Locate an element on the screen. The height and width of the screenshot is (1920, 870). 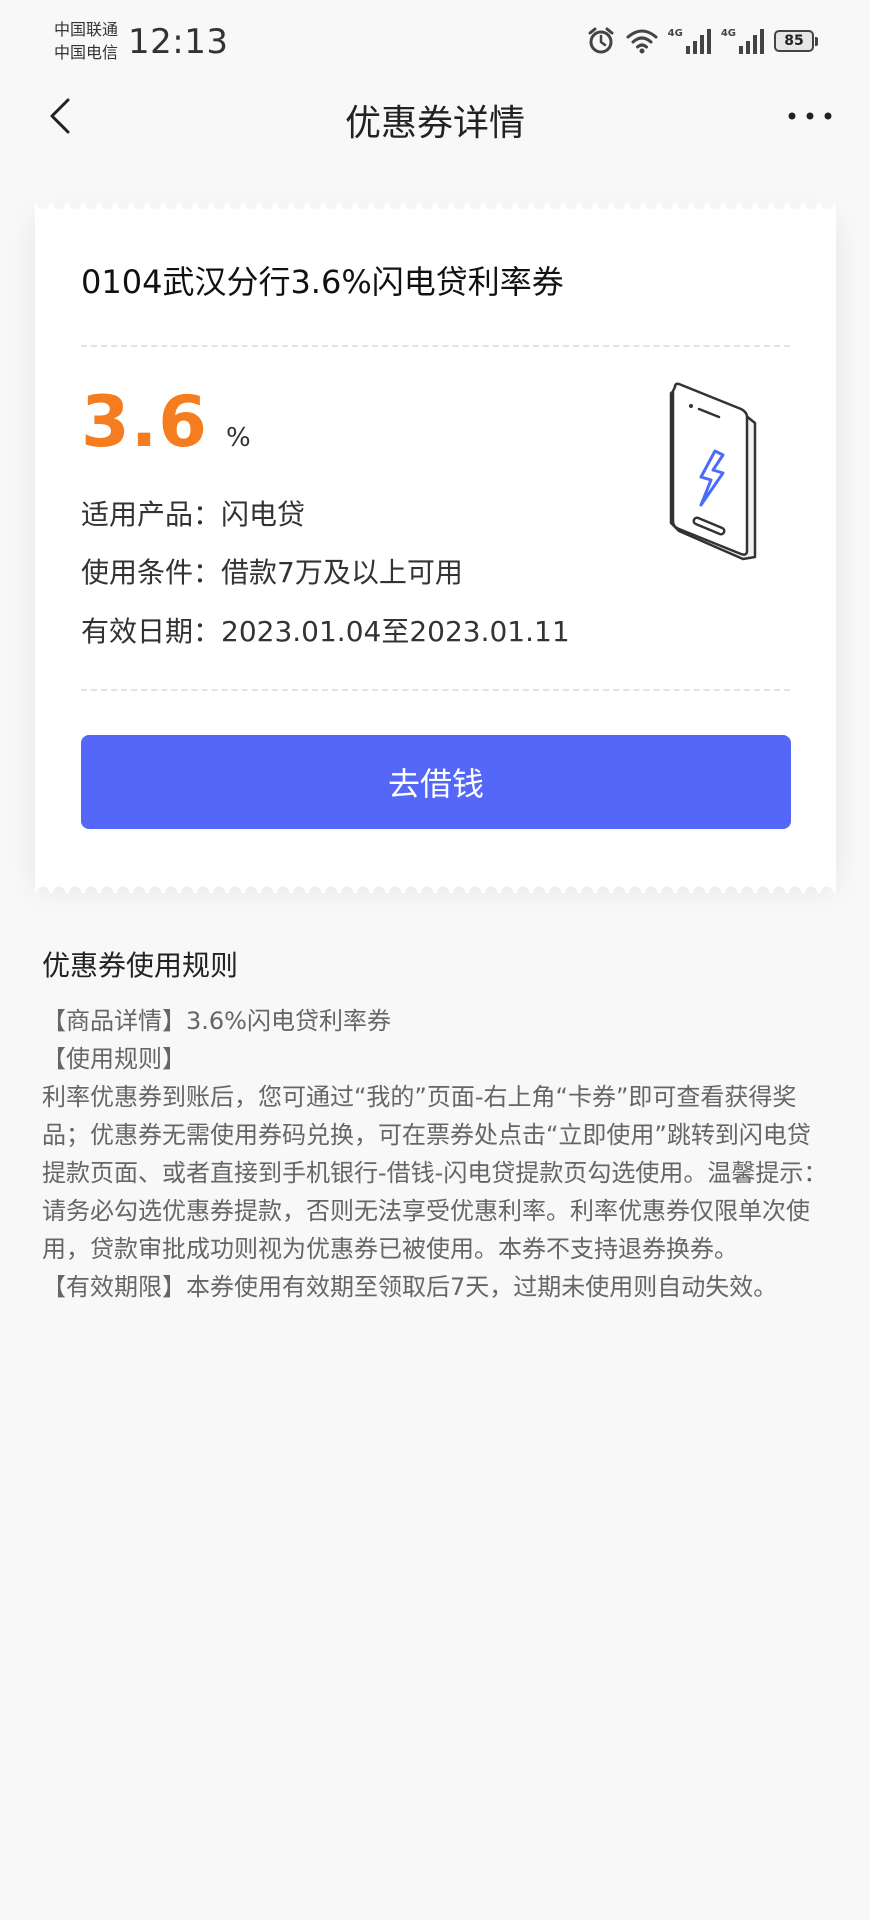
borrow-button: 去借钱 is located at coordinates (436, 782).